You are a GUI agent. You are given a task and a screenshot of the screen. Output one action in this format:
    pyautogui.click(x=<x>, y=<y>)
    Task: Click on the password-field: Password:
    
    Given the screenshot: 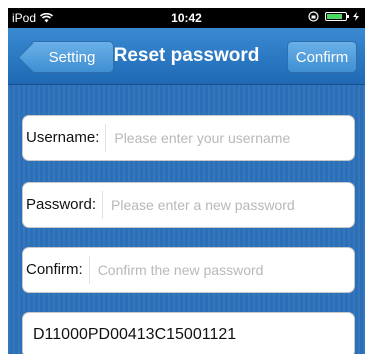 What is the action you would take?
    pyautogui.click(x=188, y=205)
    